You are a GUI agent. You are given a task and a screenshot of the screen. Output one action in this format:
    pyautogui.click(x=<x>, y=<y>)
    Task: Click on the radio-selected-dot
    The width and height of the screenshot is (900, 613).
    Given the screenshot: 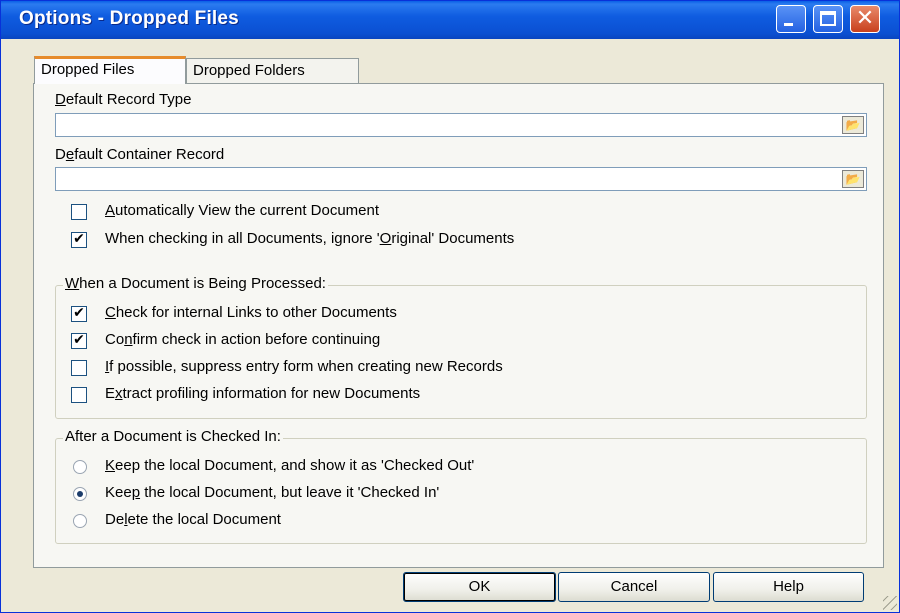 What is the action you would take?
    pyautogui.click(x=80, y=494)
    